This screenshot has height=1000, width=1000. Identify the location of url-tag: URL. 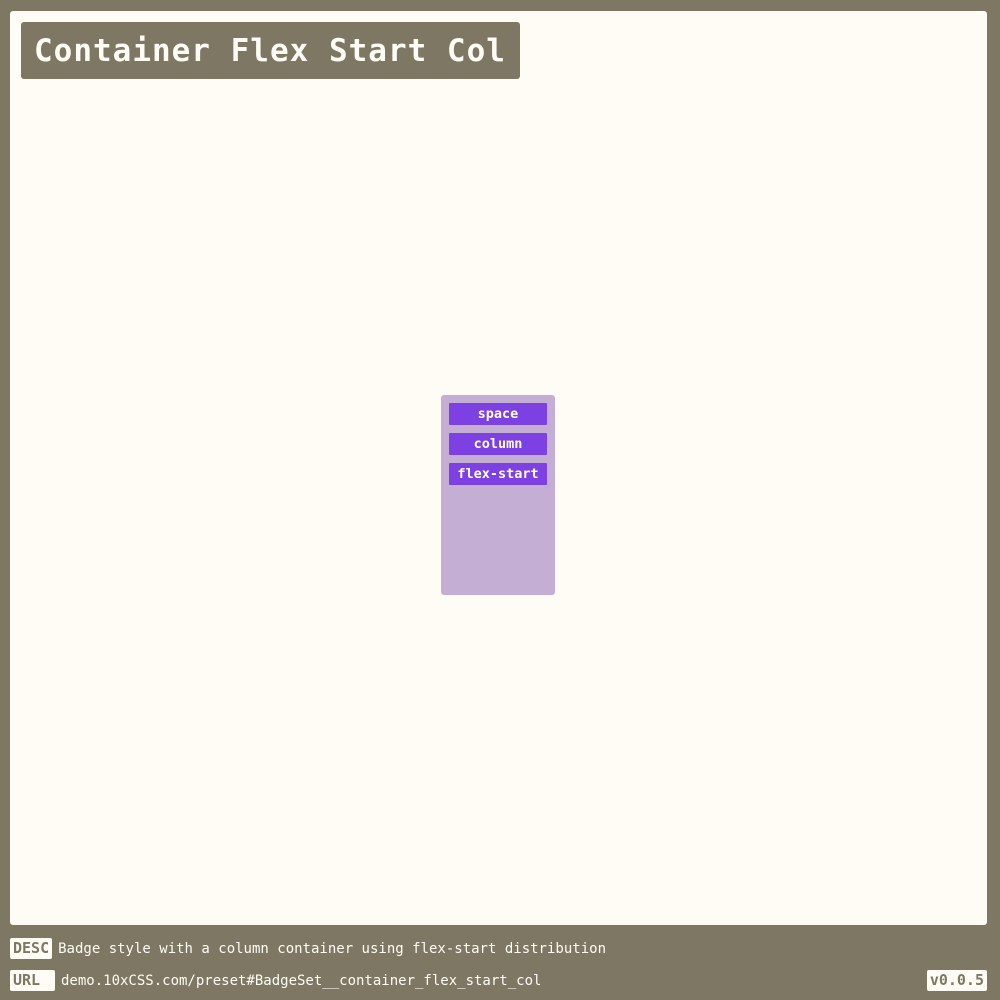
(32, 980).